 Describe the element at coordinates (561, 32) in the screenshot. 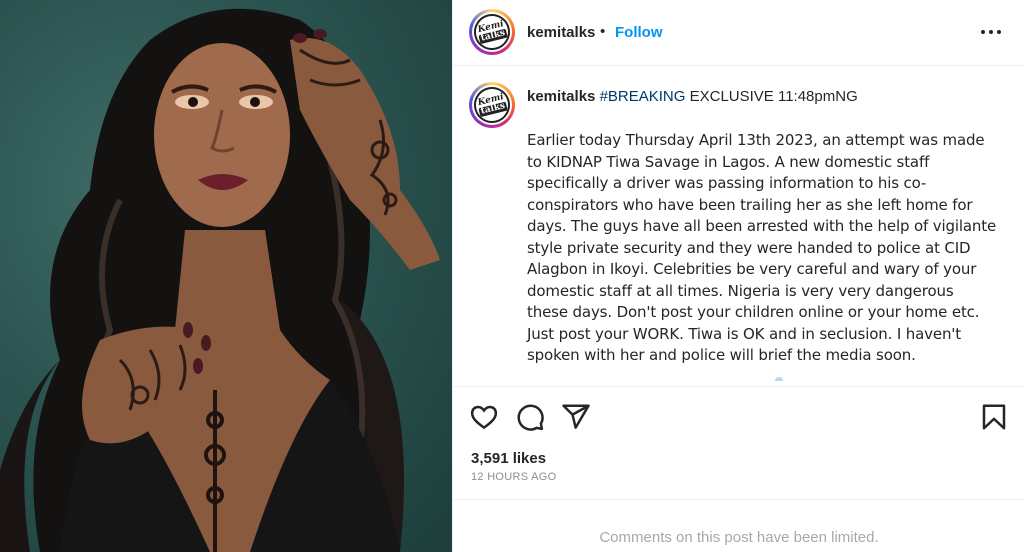

I see `header-username-link: kemitalks` at that location.